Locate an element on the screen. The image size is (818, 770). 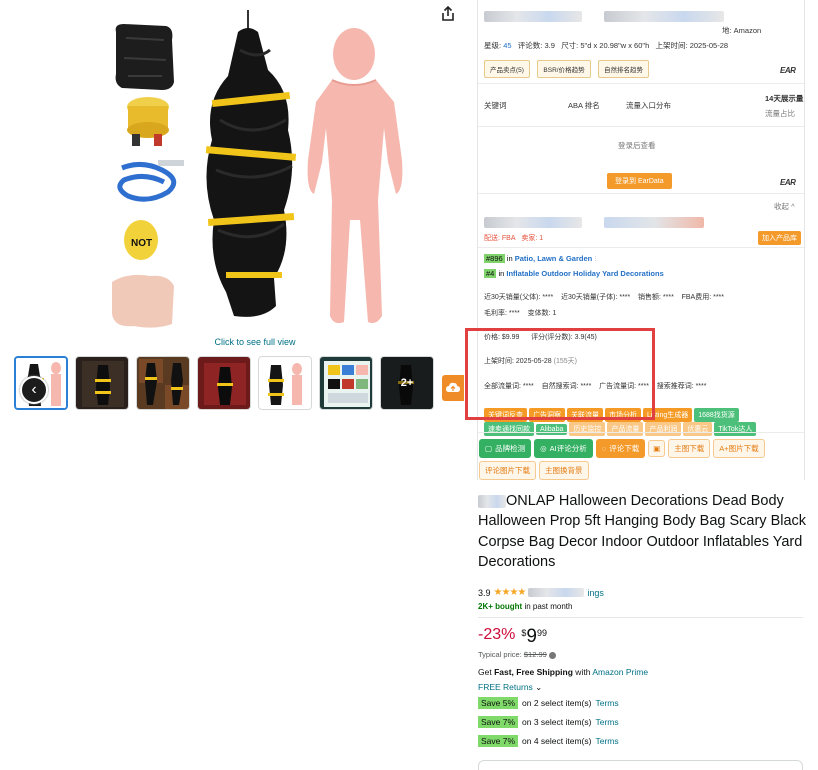
pill-product-profit: 产品利润 is located at coordinates (663, 429).